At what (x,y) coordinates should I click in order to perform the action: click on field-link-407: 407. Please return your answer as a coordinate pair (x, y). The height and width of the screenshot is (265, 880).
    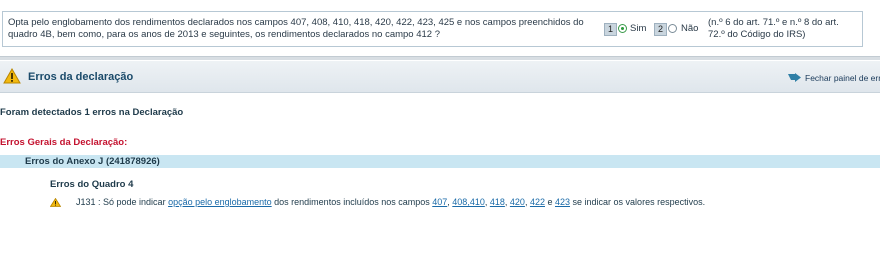
    Looking at the image, I should click on (439, 202).